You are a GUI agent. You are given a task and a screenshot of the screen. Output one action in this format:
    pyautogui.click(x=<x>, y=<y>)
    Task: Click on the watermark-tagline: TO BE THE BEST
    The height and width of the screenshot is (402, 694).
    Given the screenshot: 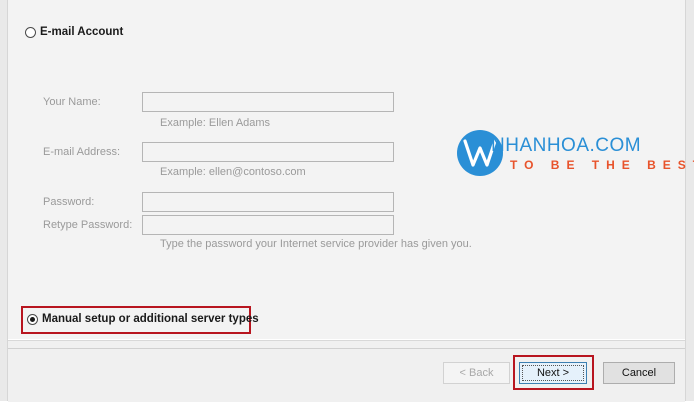 What is the action you would take?
    pyautogui.click(x=602, y=165)
    